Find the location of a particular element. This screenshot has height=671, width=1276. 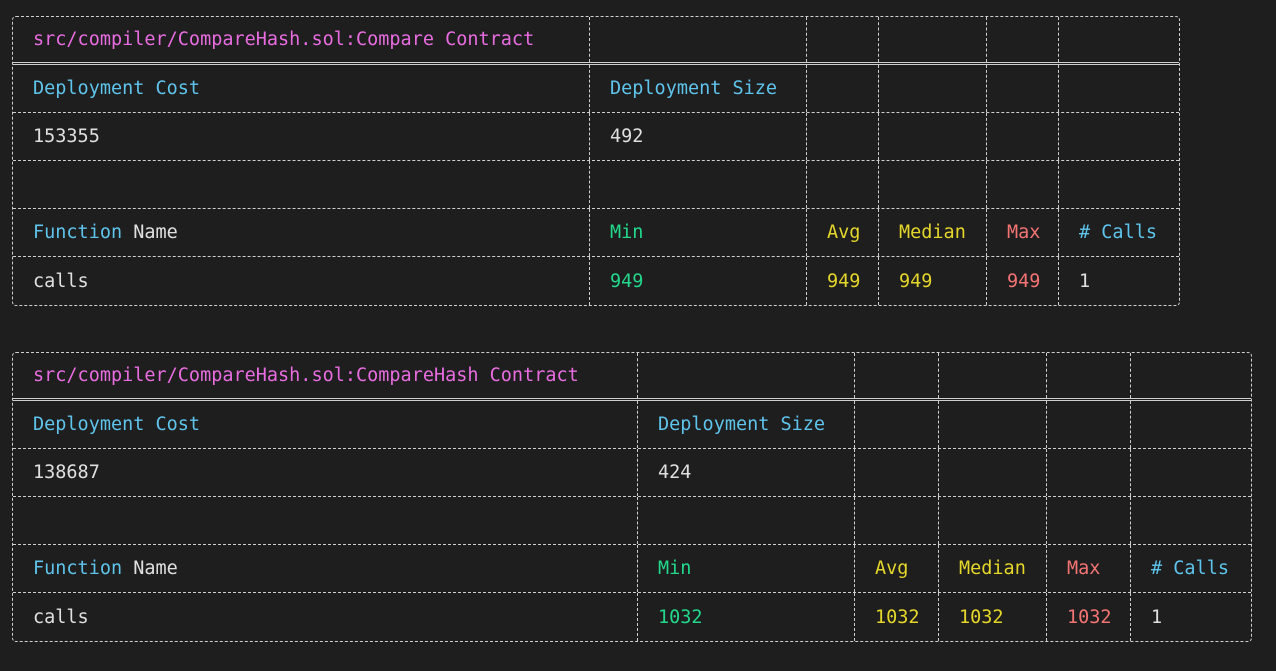

deployment-size-cell: 492 is located at coordinates (697, 136).